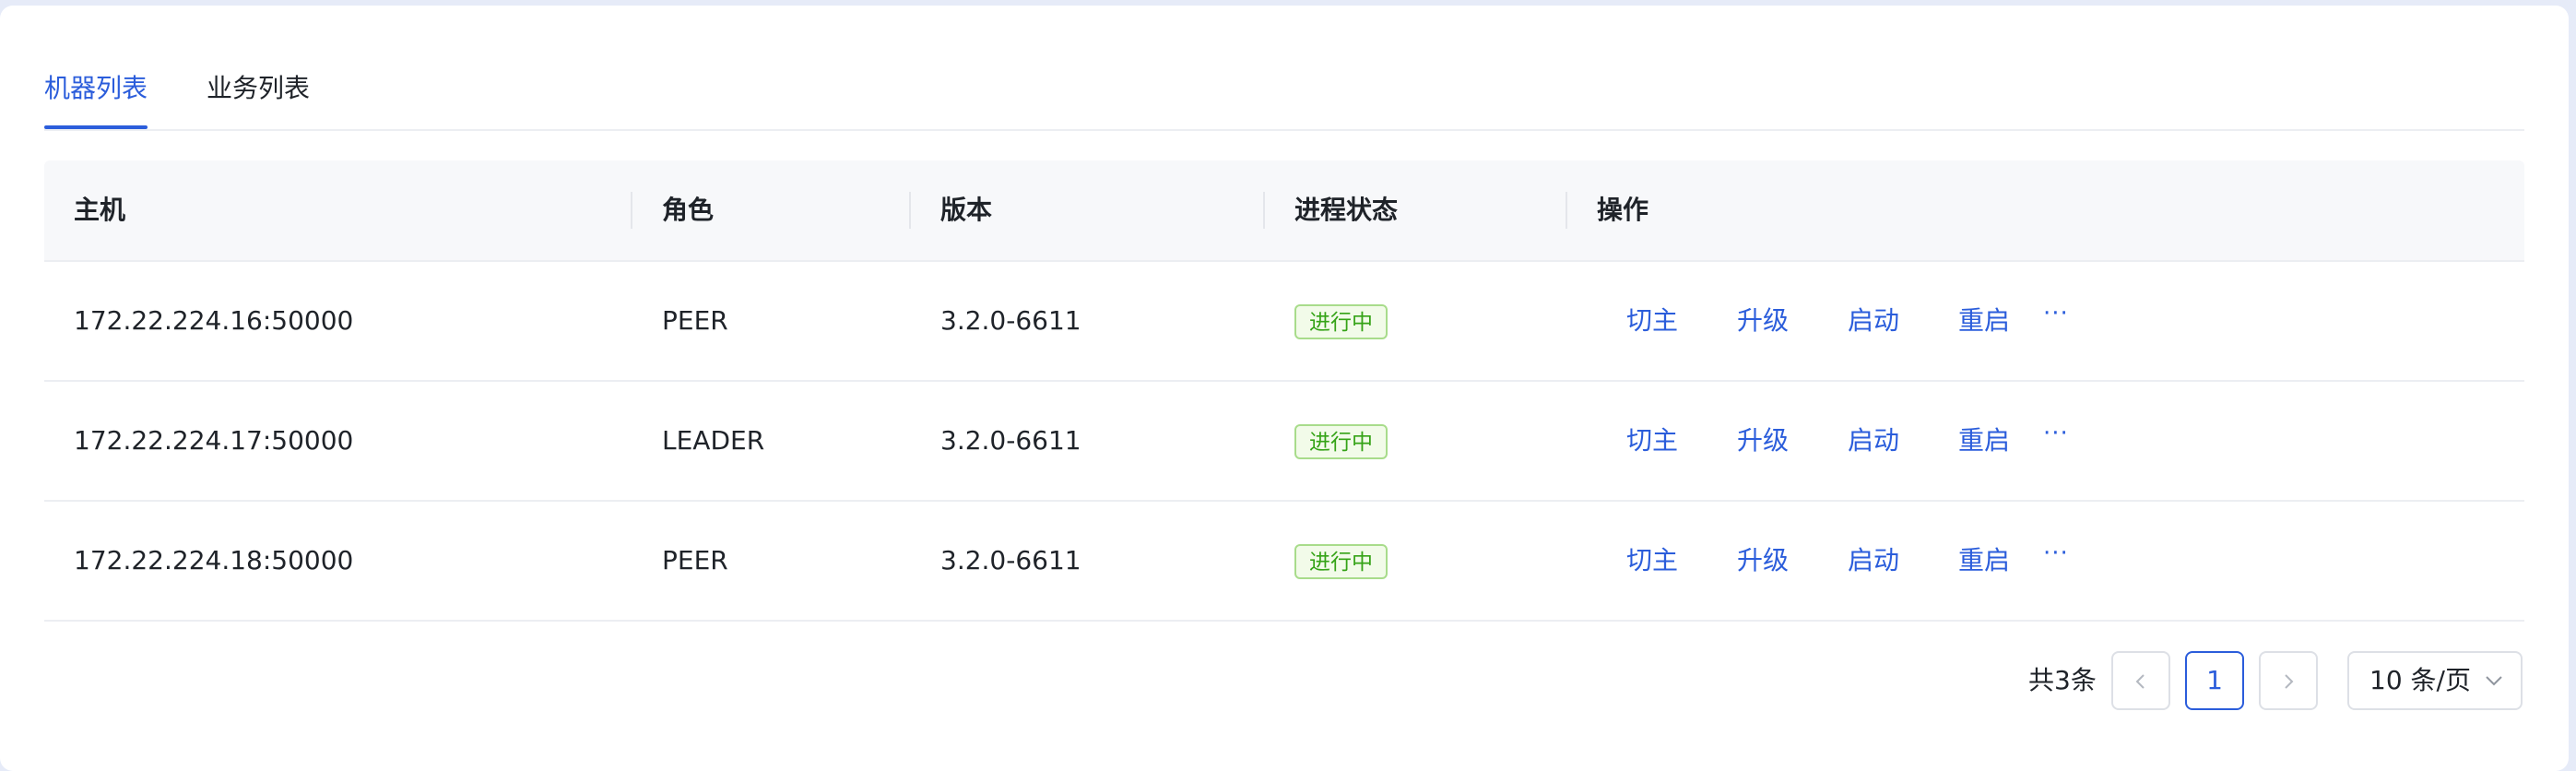 Image resolution: width=2576 pixels, height=771 pixels. I want to click on column-header-process-status: 进程状态, so click(1346, 210).